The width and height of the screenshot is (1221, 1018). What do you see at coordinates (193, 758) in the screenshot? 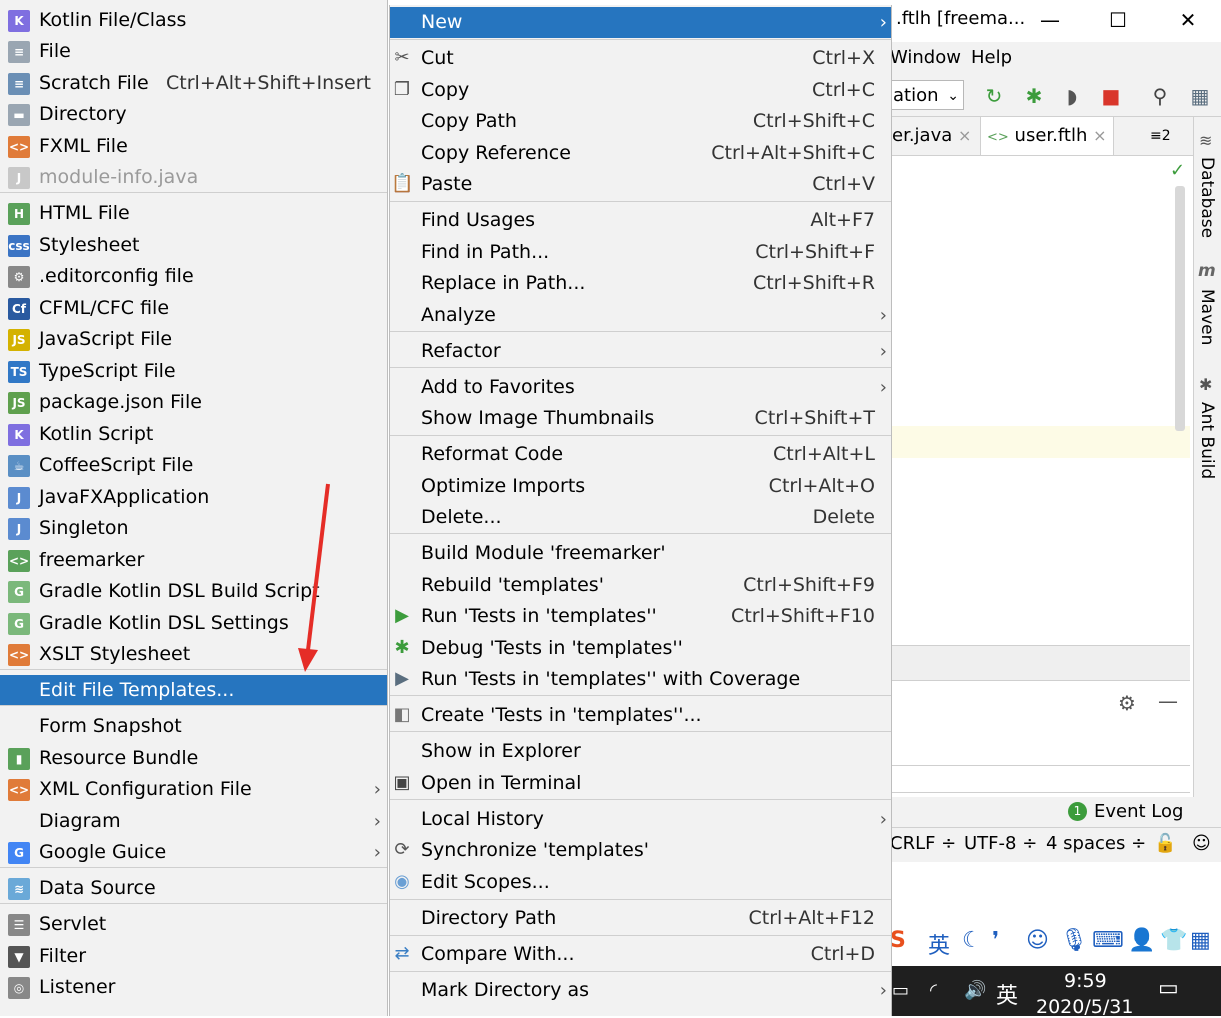
I see `submenu-item-resource-bundle: ▮ Resource Bundle` at bounding box center [193, 758].